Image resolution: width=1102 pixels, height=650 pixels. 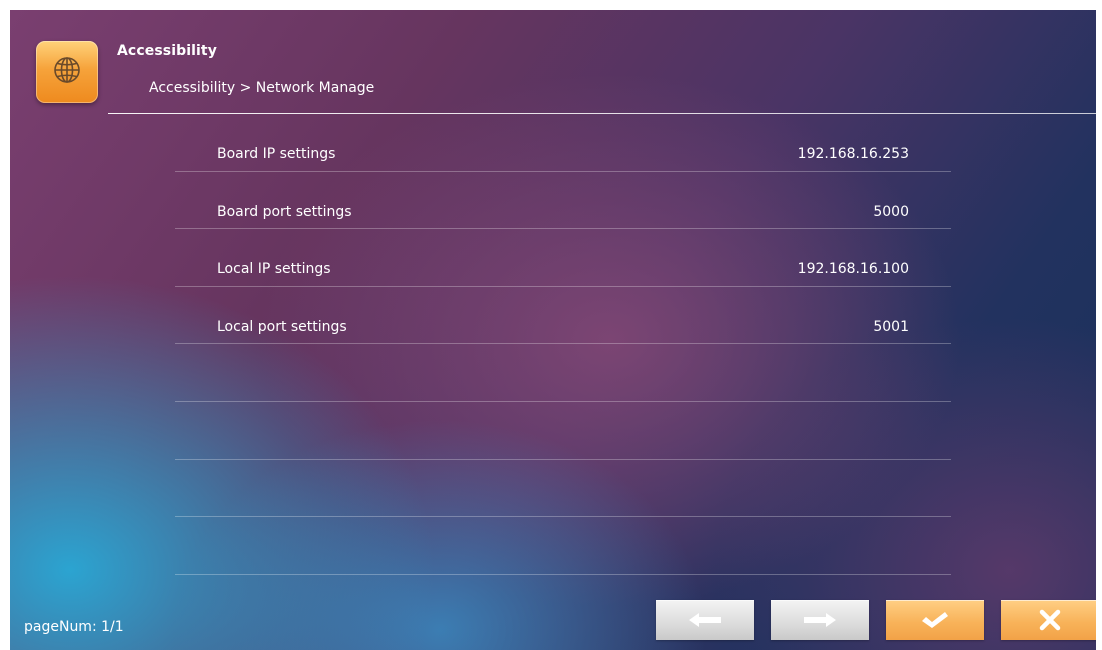 What do you see at coordinates (563, 201) in the screenshot?
I see `setting-row-board-port: Board port settings 5000` at bounding box center [563, 201].